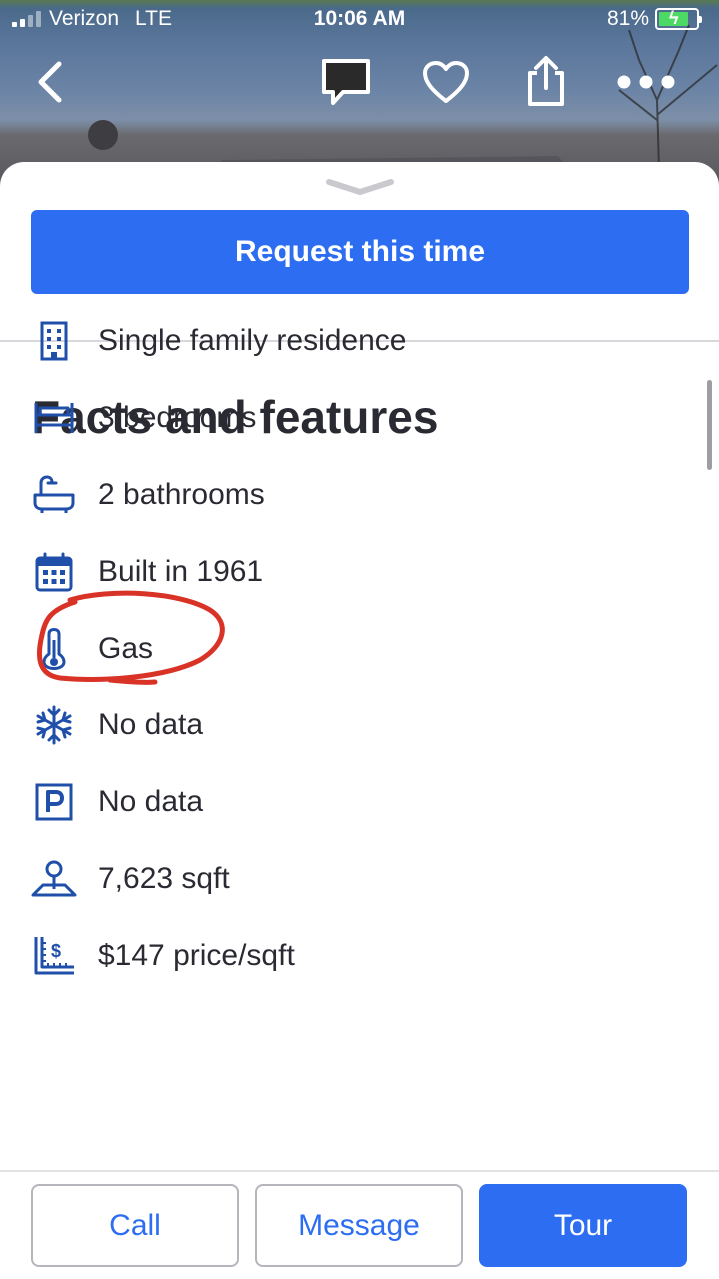 The image size is (719, 1279). I want to click on fact-heating: Gas, so click(360, 648).